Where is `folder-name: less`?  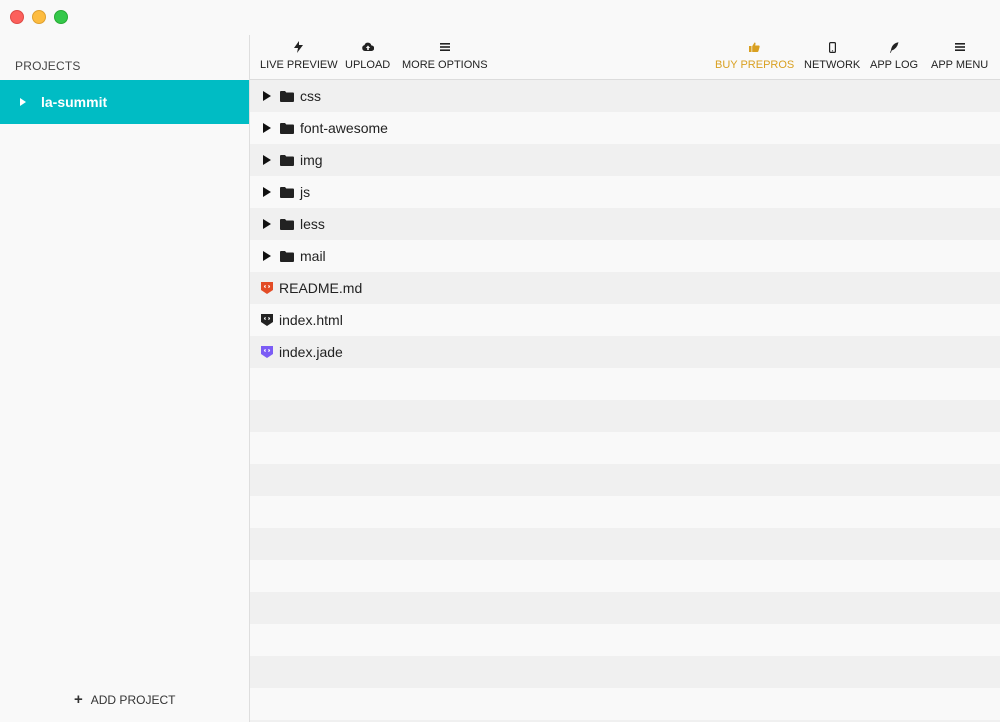 folder-name: less is located at coordinates (312, 224).